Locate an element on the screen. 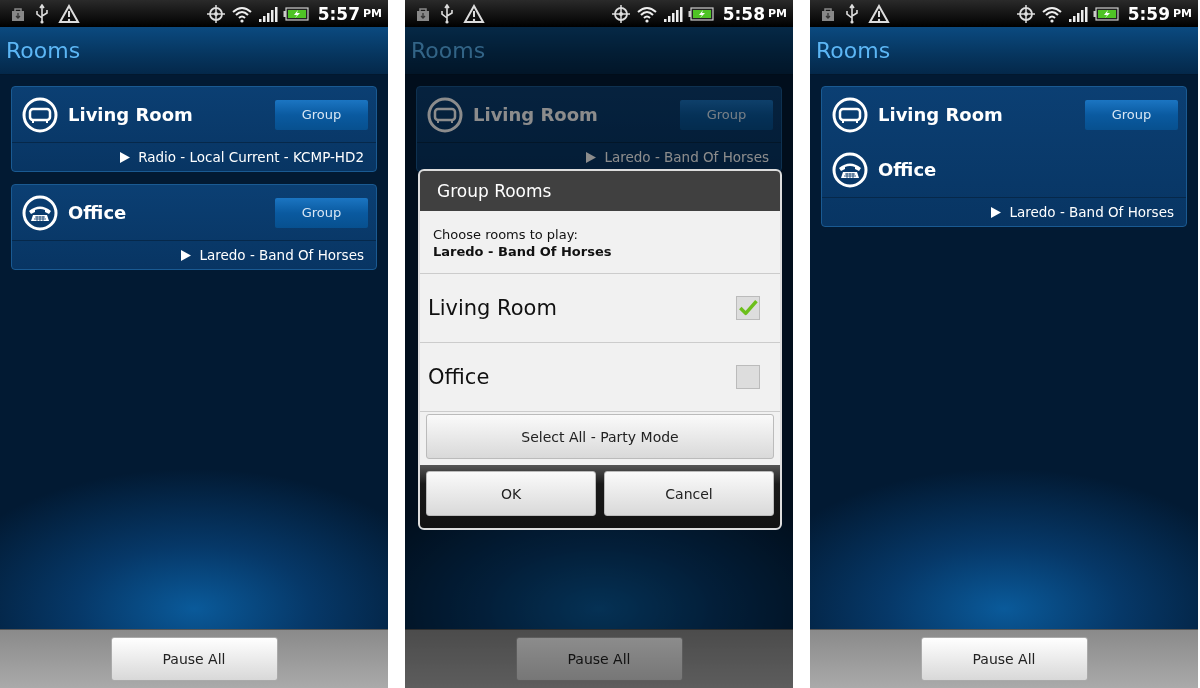 Image resolution: width=1200 pixels, height=688 pixels. clock-time: 5:57 is located at coordinates (338, 13).